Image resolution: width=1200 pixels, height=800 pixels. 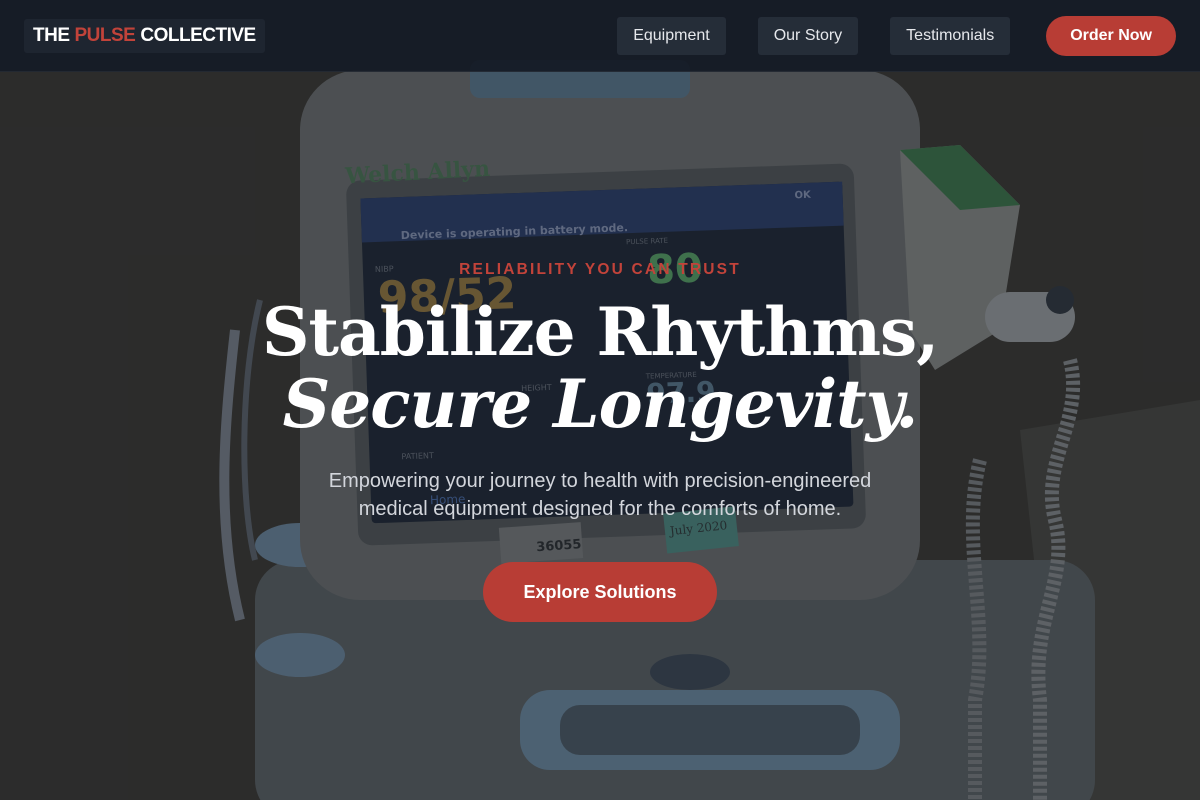 I want to click on hero-headline-line1: Stabilize Rhythms,, so click(x=600, y=332).